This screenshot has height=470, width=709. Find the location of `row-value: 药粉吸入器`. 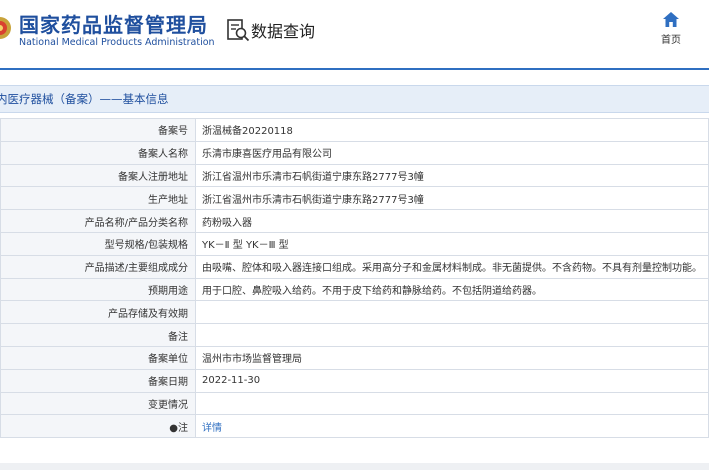

row-value: 药粉吸入器 is located at coordinates (452, 221).